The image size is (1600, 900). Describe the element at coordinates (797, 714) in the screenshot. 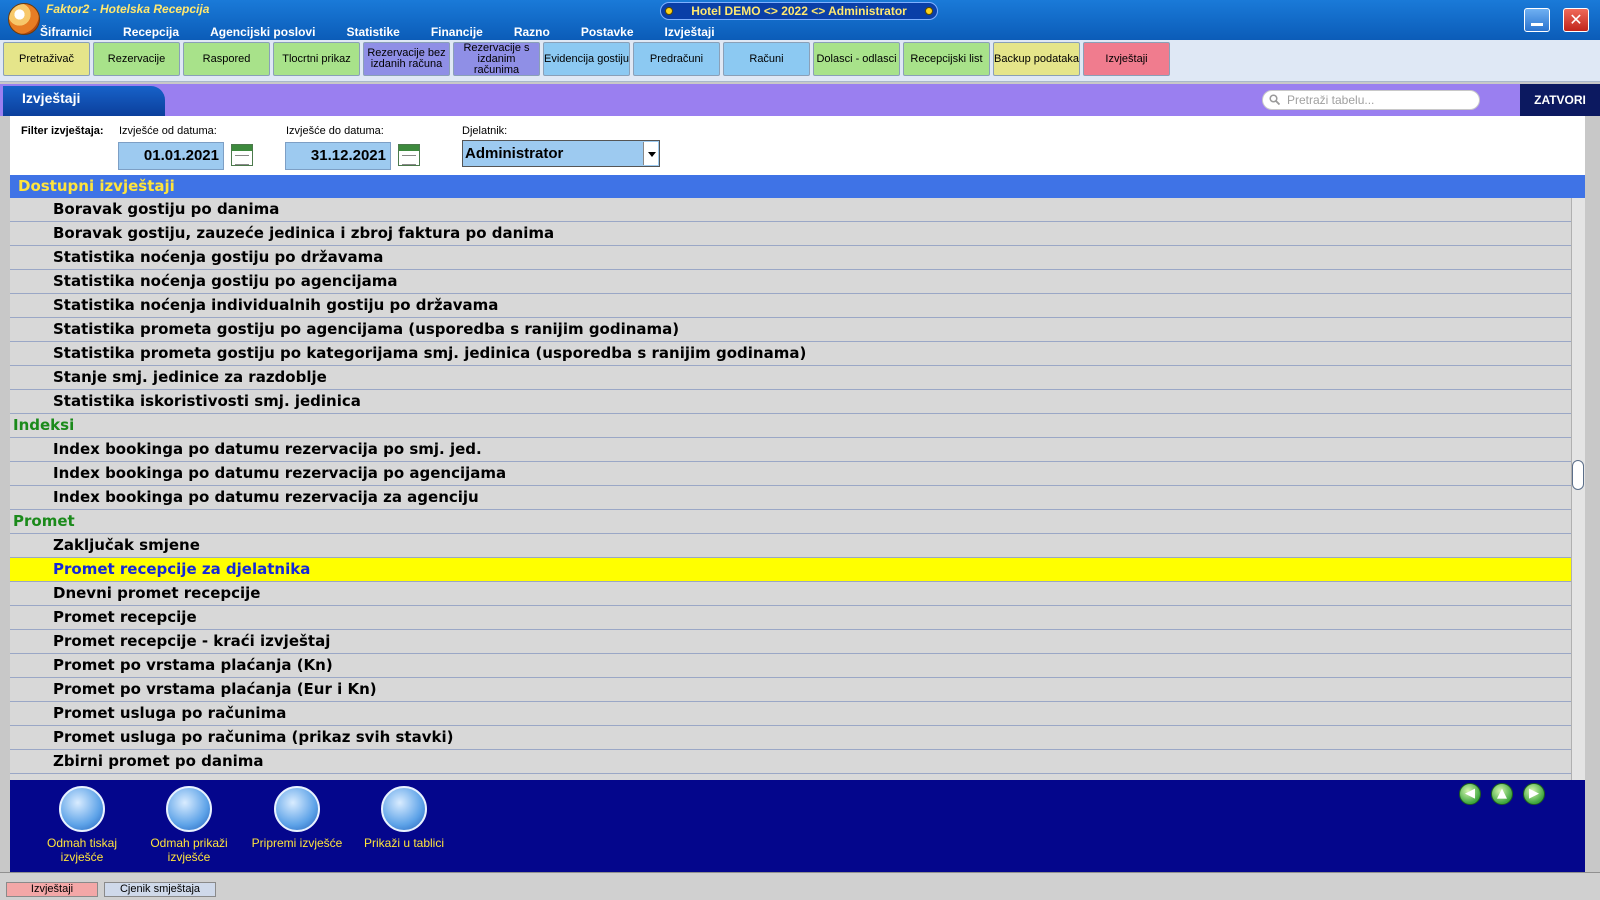

I see `report-row: Promet usluga po računima` at that location.